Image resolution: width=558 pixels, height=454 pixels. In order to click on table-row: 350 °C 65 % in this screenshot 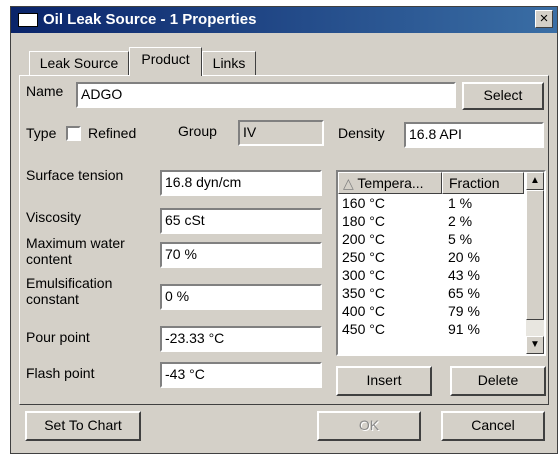, I will do `click(431, 294)`.